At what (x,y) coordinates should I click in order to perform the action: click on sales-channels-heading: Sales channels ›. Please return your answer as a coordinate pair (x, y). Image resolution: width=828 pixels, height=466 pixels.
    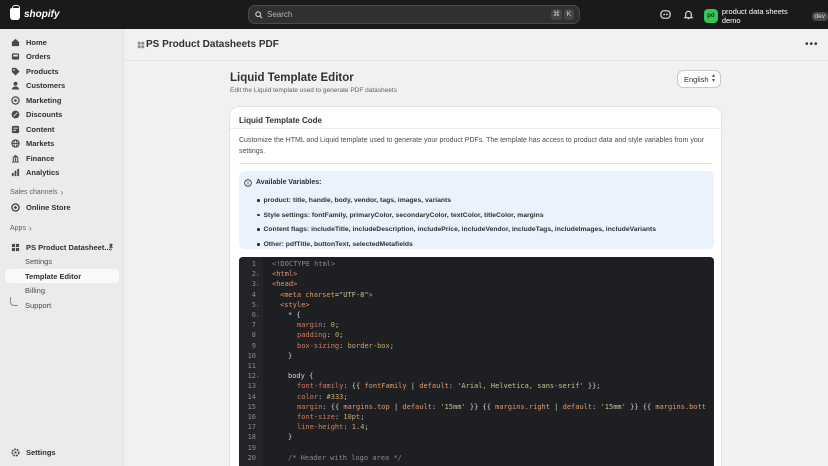
    Looking at the image, I should click on (36, 192).